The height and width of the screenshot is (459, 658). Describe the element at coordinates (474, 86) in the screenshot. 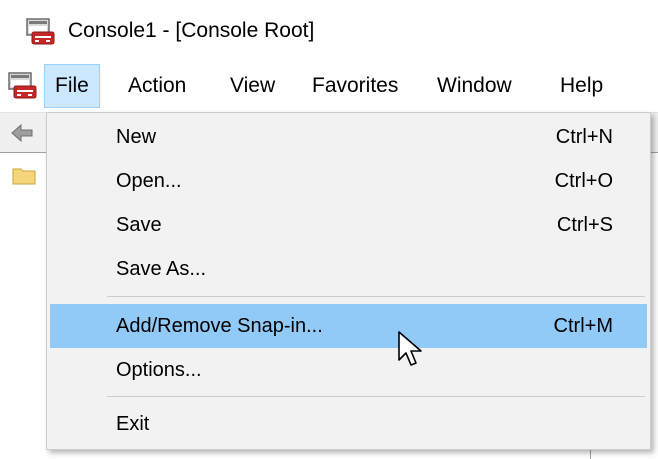

I see `menu-window: Window` at that location.